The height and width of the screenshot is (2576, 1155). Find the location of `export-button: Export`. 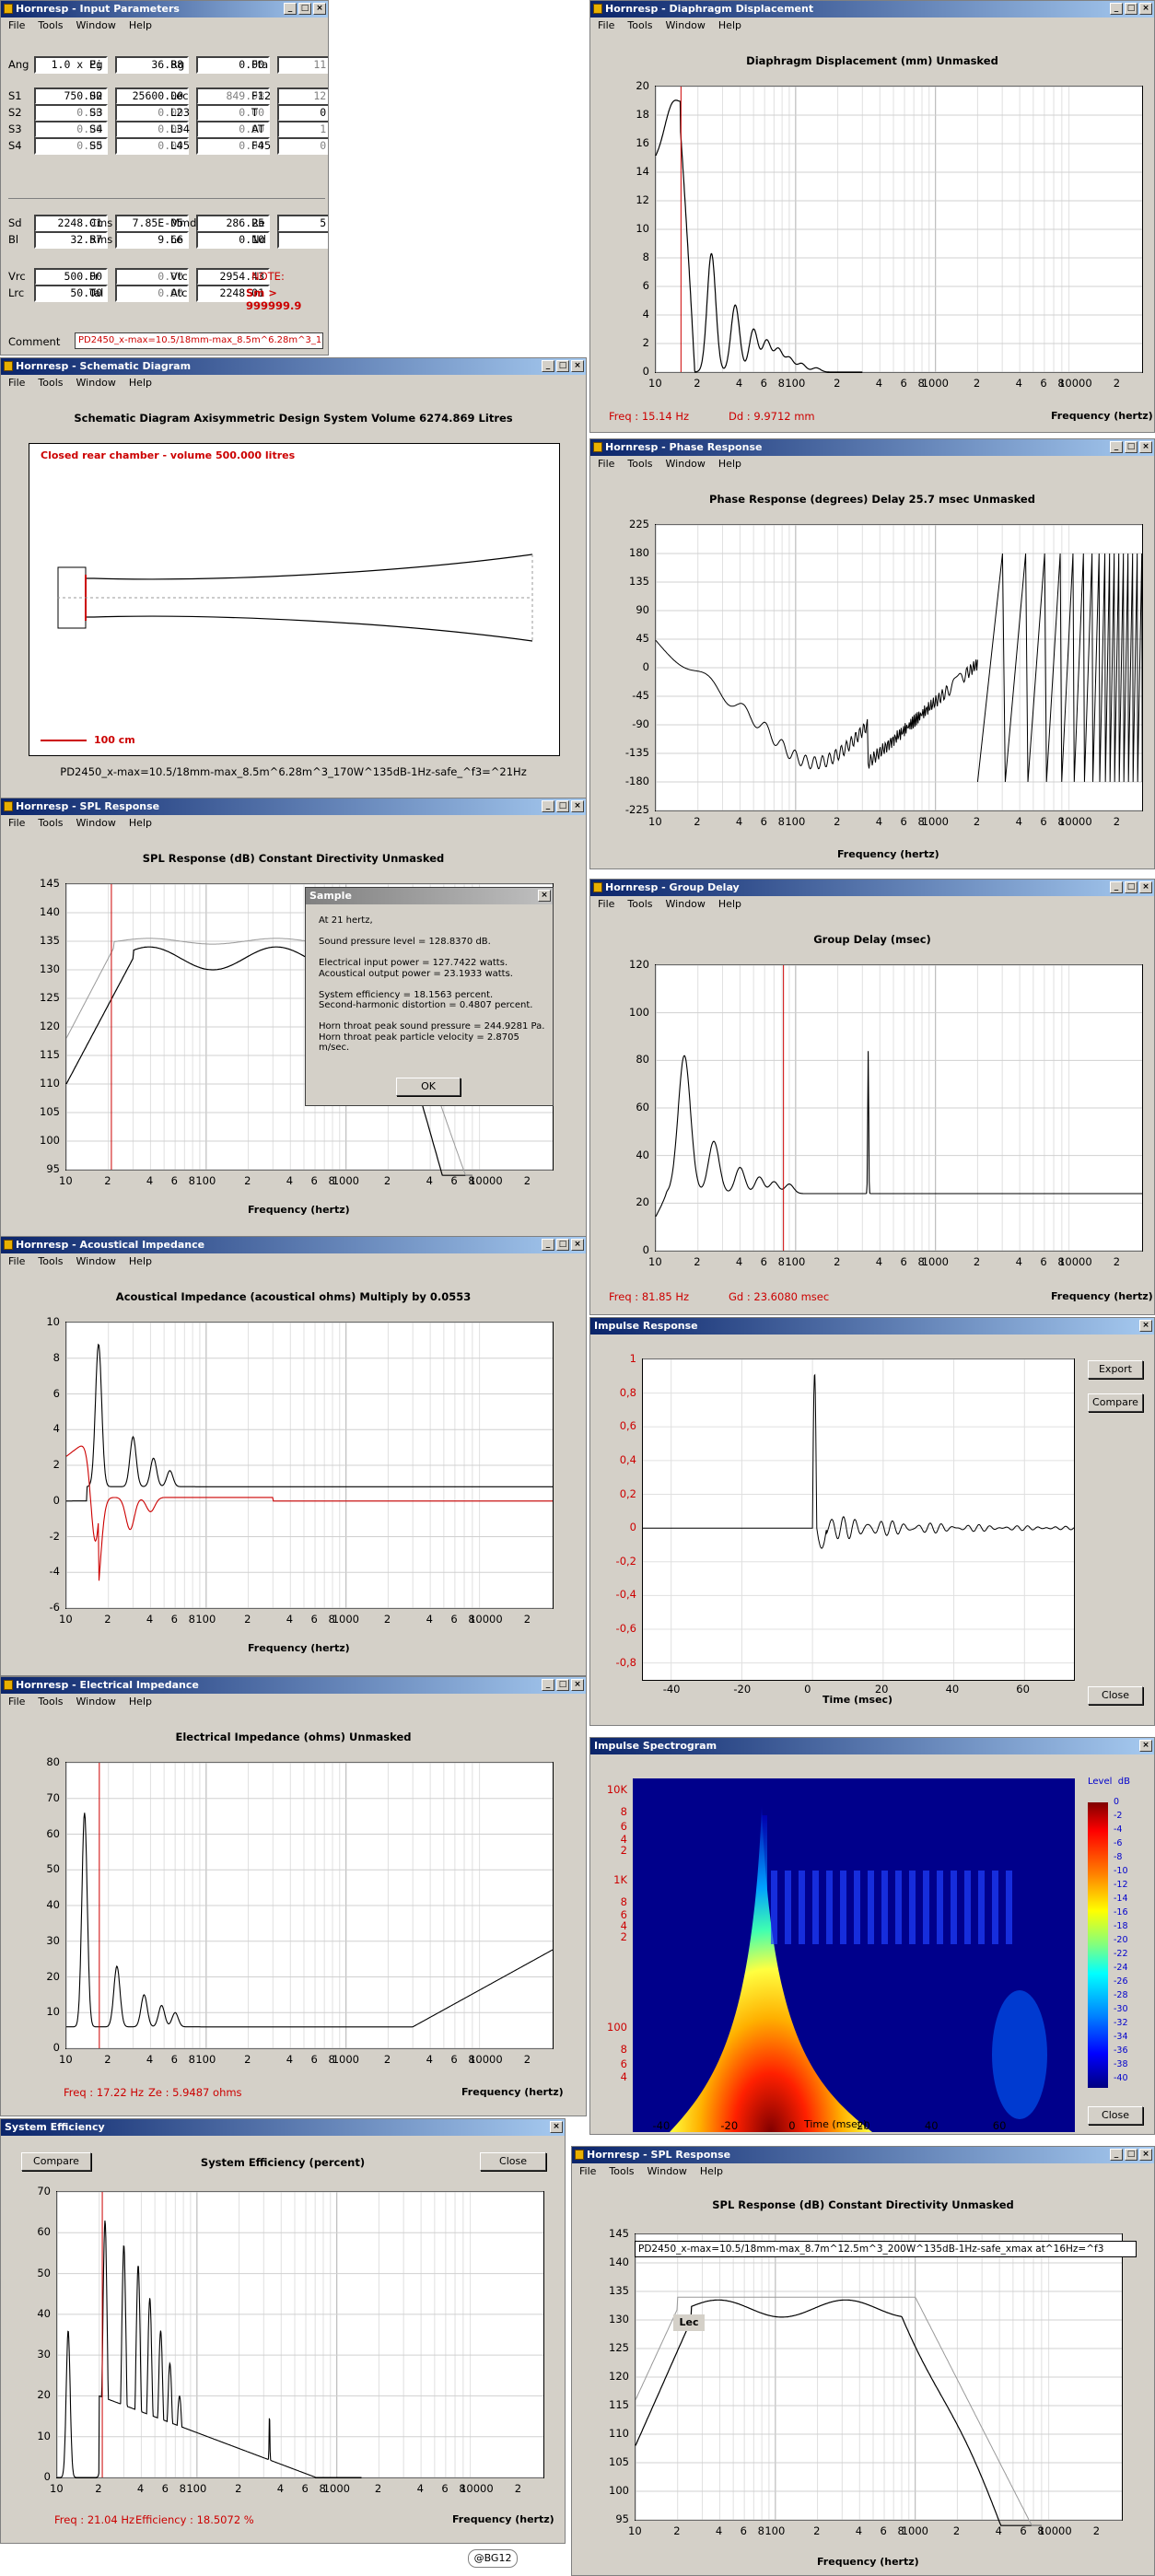

export-button: Export is located at coordinates (1115, 1369).